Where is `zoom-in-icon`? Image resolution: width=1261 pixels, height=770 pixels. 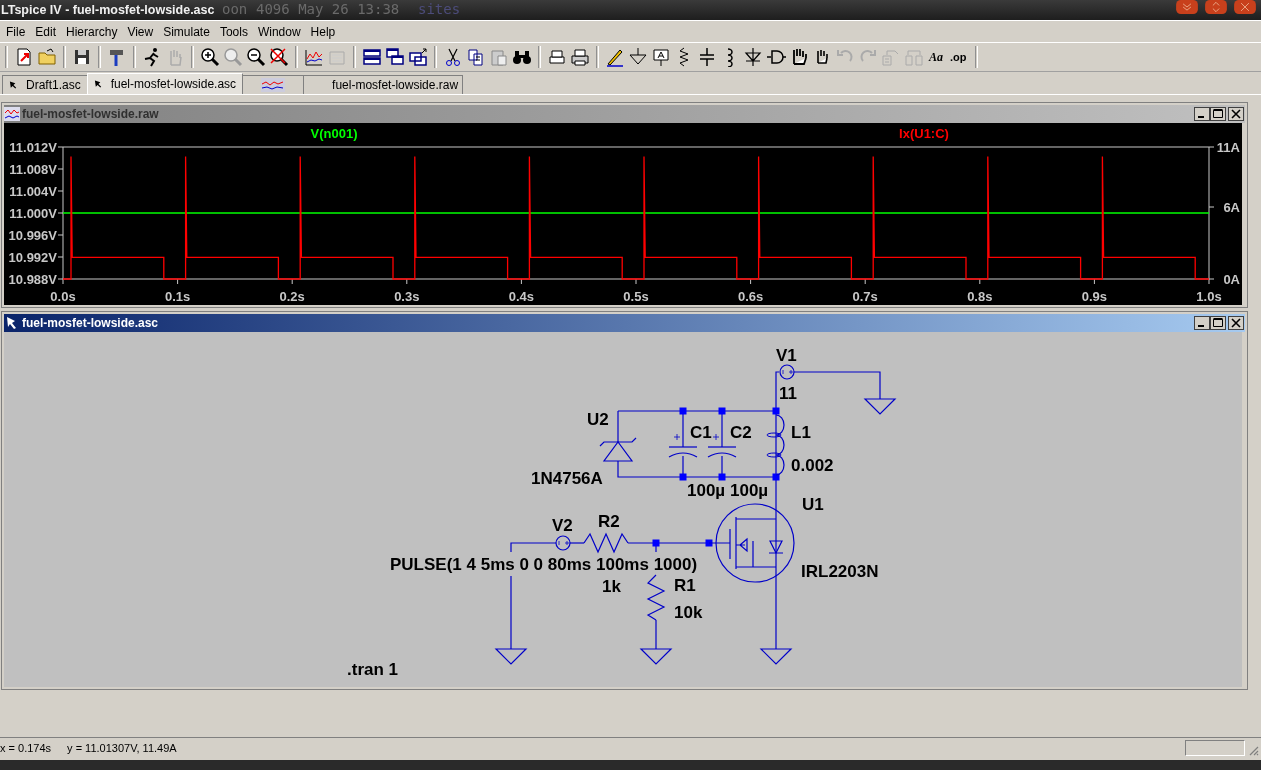 zoom-in-icon is located at coordinates (210, 57).